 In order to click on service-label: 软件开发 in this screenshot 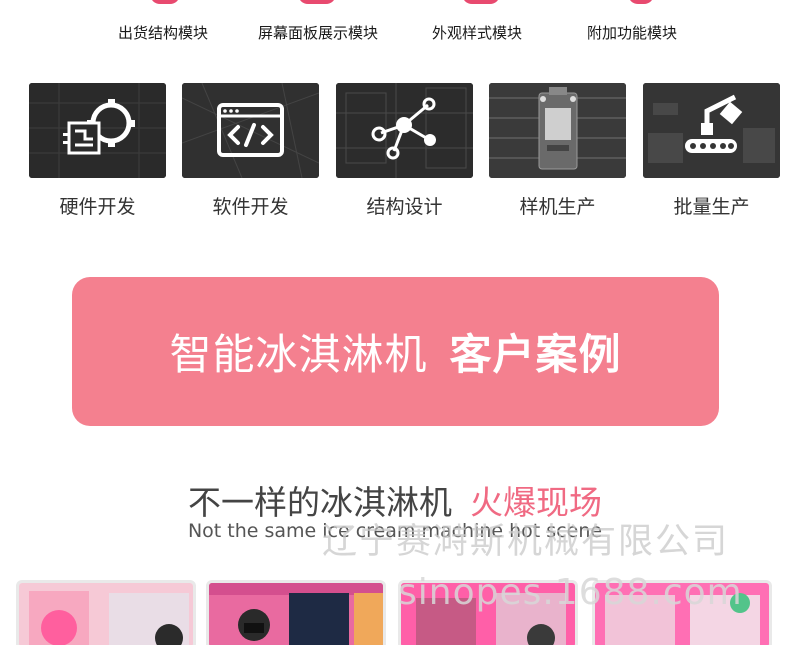, I will do `click(250, 207)`.